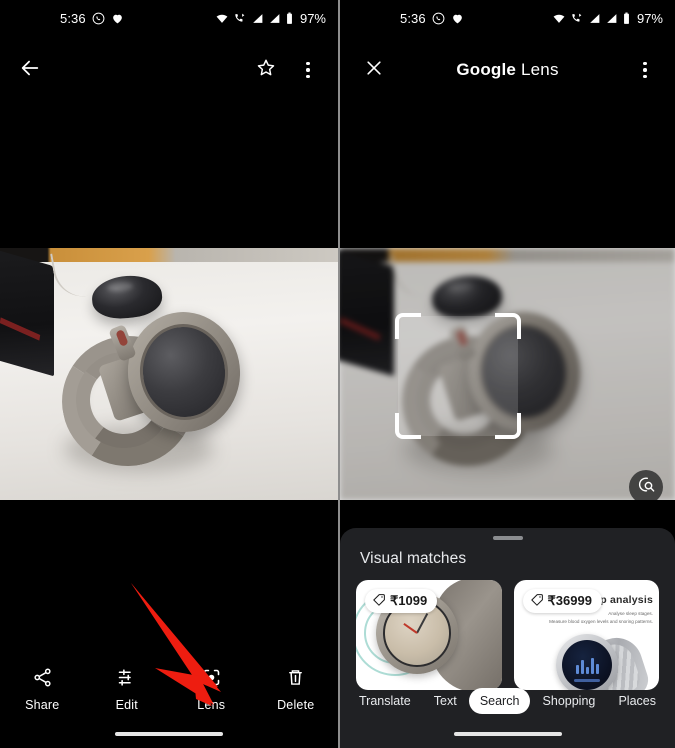 The width and height of the screenshot is (675, 748). I want to click on battery-percent: 97%, so click(312, 18).